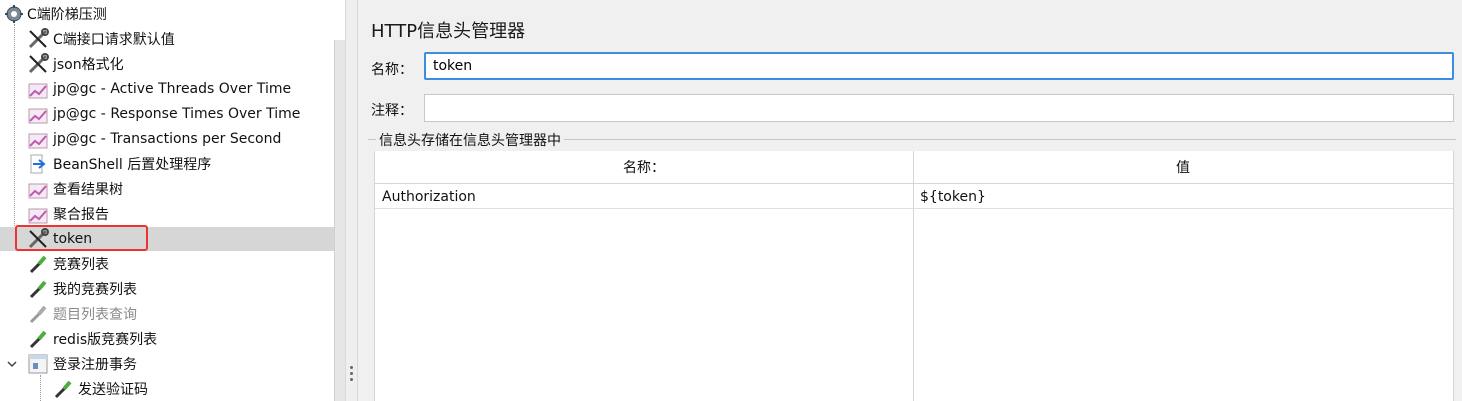 The image size is (1462, 401). Describe the element at coordinates (95, 290) in the screenshot. I see `tree-item-label: 我的竞赛列表` at that location.